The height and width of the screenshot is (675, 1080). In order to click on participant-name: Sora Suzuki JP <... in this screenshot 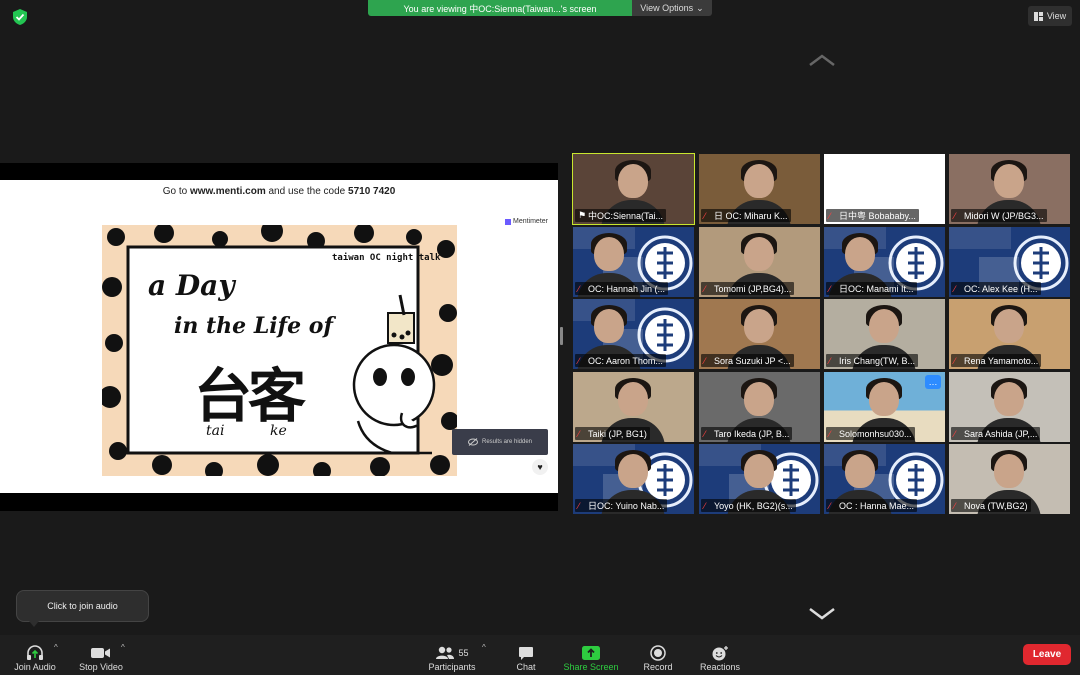, I will do `click(752, 360)`.